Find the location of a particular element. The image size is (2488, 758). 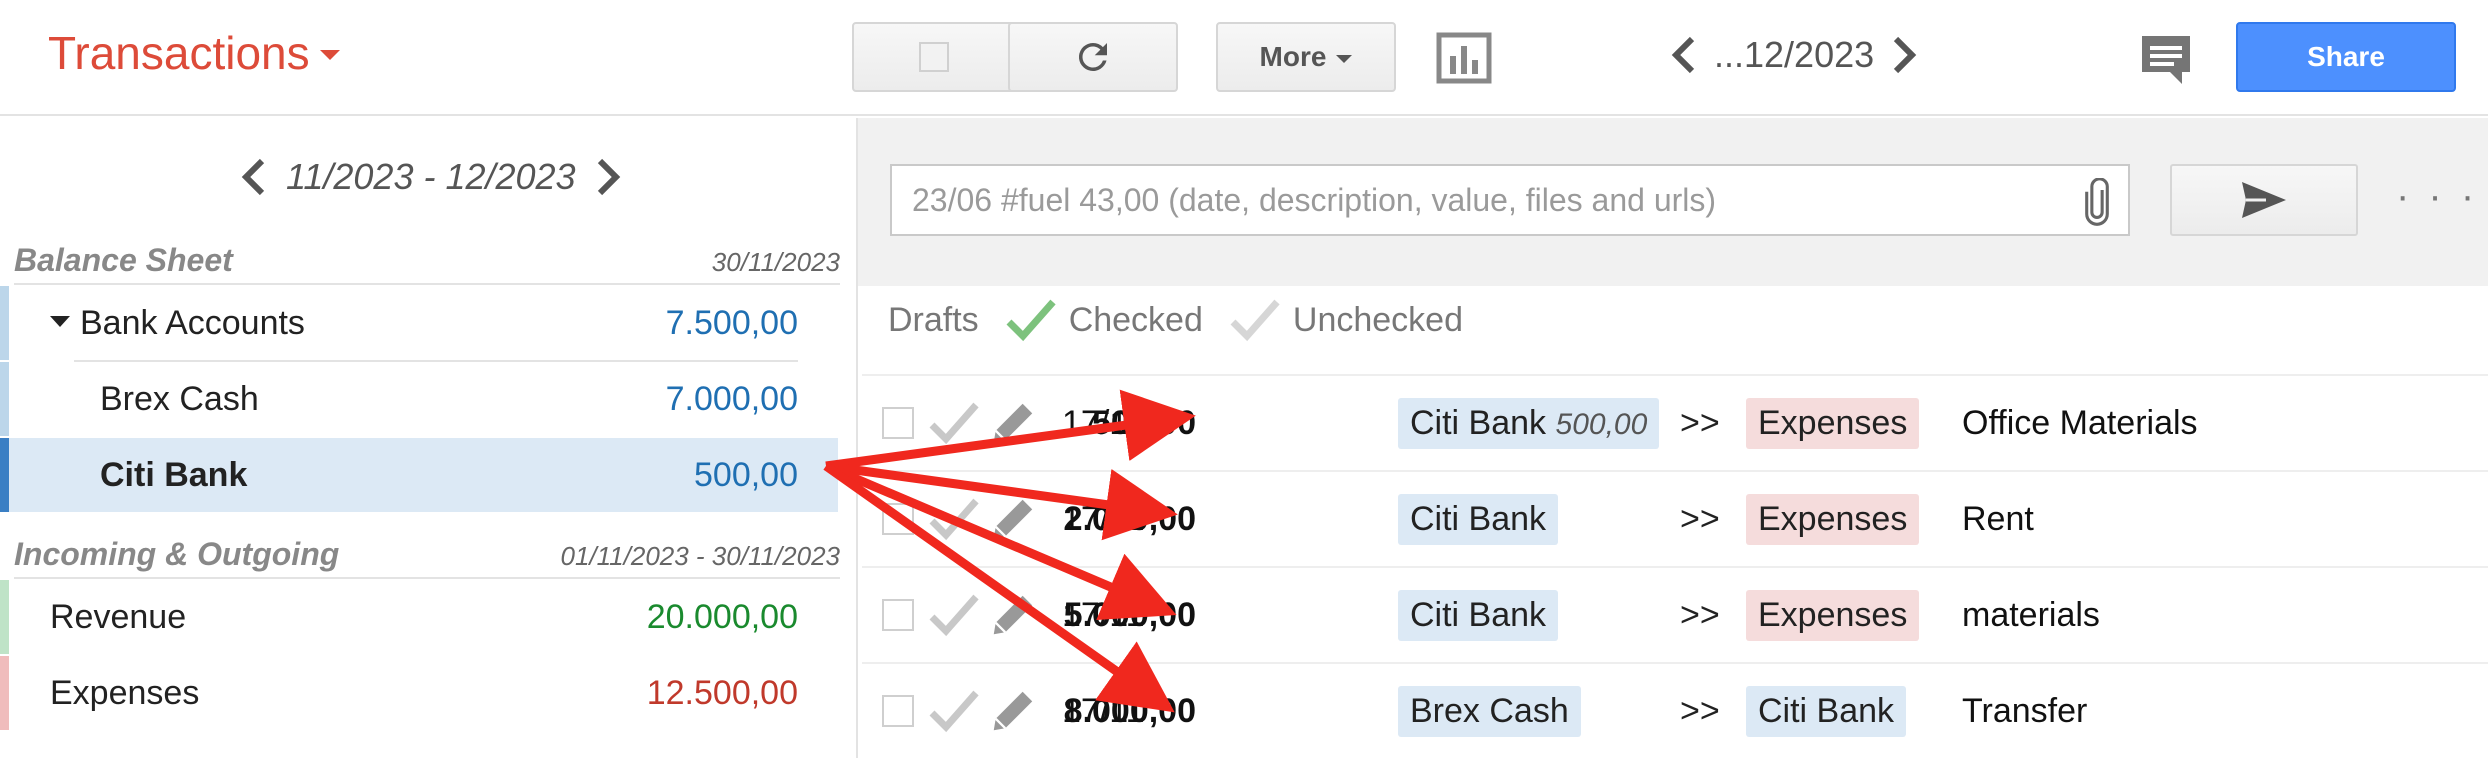

to-account-tag: Citi Bank is located at coordinates (1826, 711).